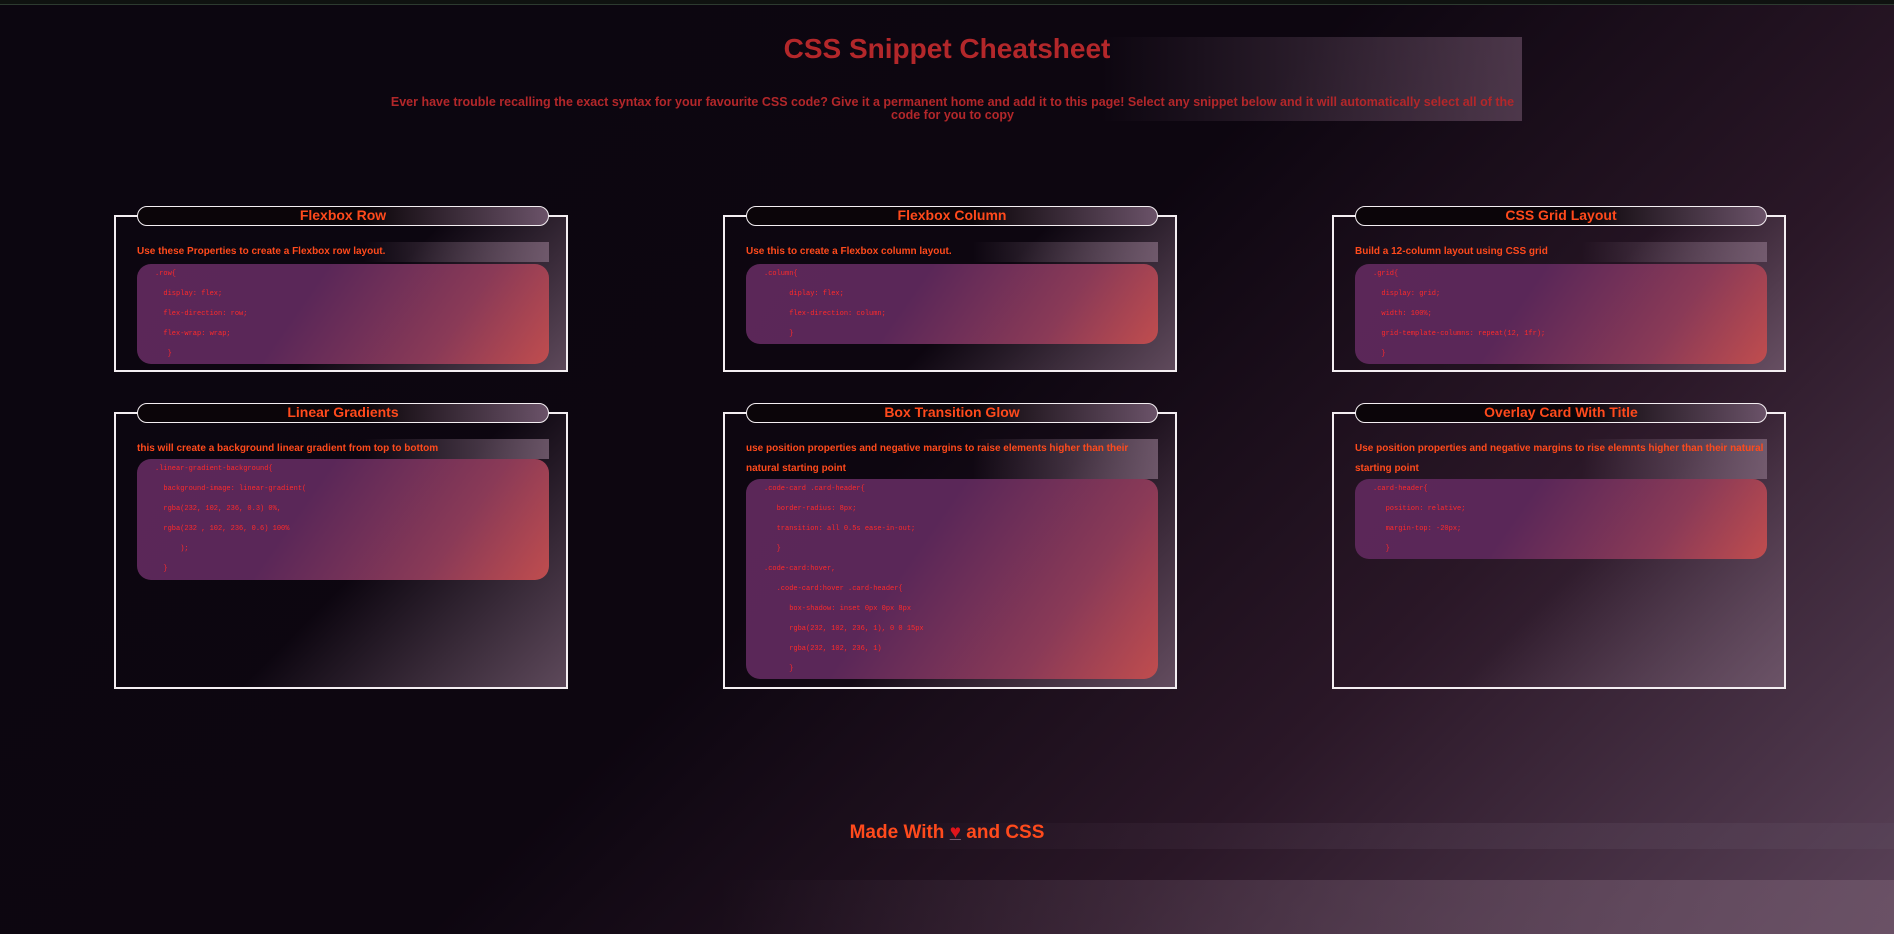 Image resolution: width=1894 pixels, height=934 pixels. I want to click on code-line: rgba(232, 102, 236, 1), 0 0 15px, so click(844, 629).